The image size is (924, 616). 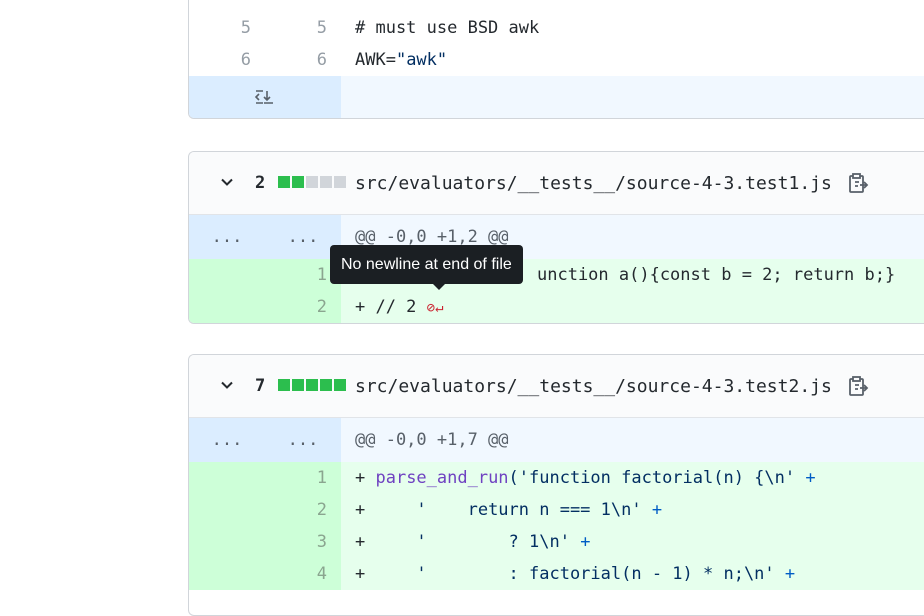 I want to click on new-line-number: 3, so click(x=303, y=542).